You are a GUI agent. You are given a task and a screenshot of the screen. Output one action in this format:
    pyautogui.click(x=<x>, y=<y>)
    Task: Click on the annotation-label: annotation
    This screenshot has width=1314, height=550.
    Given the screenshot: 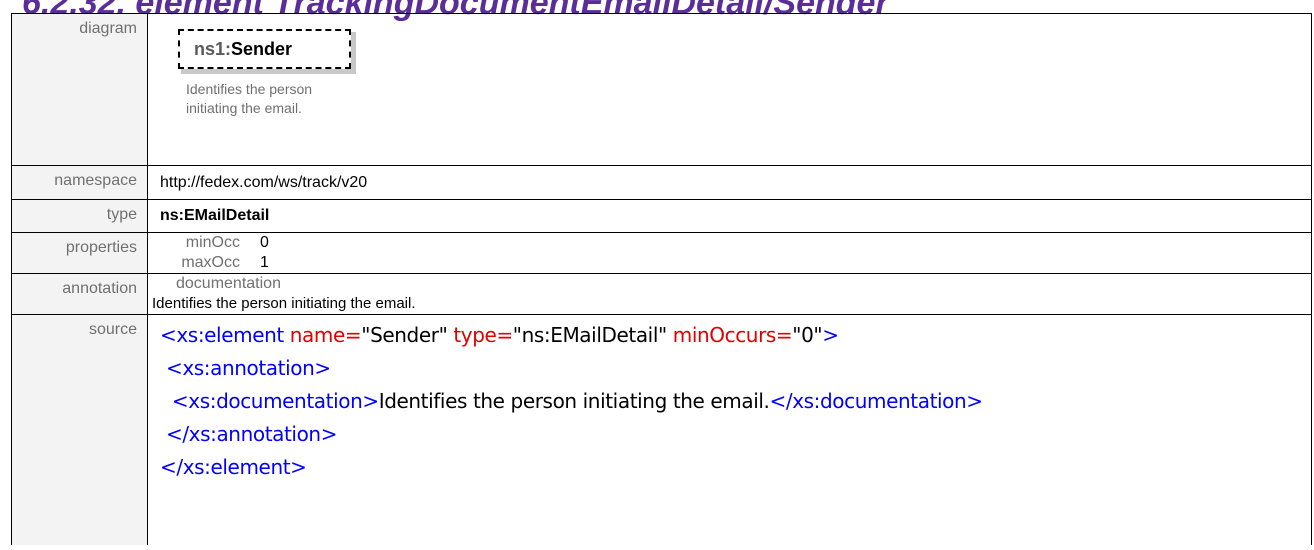 What is the action you would take?
    pyautogui.click(x=79, y=294)
    